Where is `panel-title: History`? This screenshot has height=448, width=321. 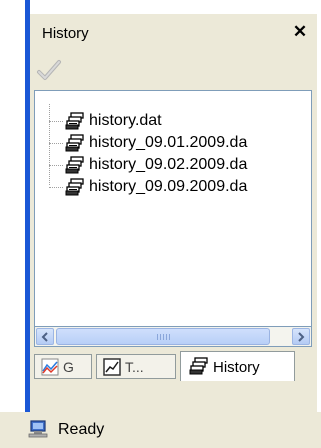 panel-title: History is located at coordinates (65, 33).